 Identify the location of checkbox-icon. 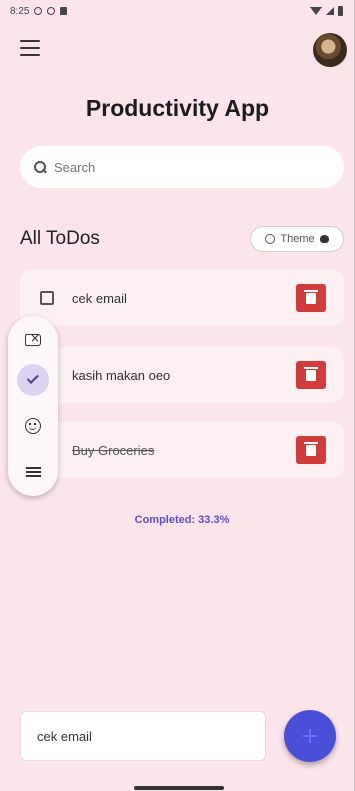
(47, 298).